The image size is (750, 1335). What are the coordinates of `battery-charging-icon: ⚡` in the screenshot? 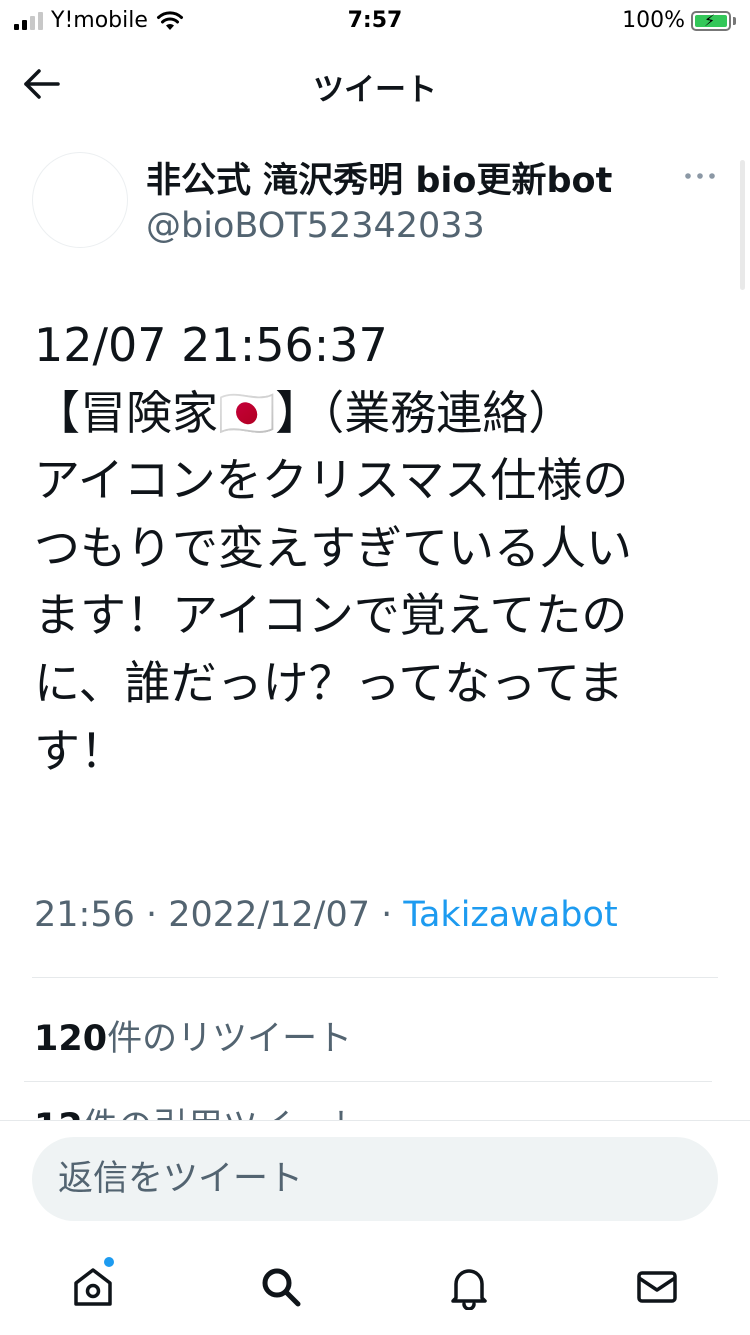 It's located at (711, 20).